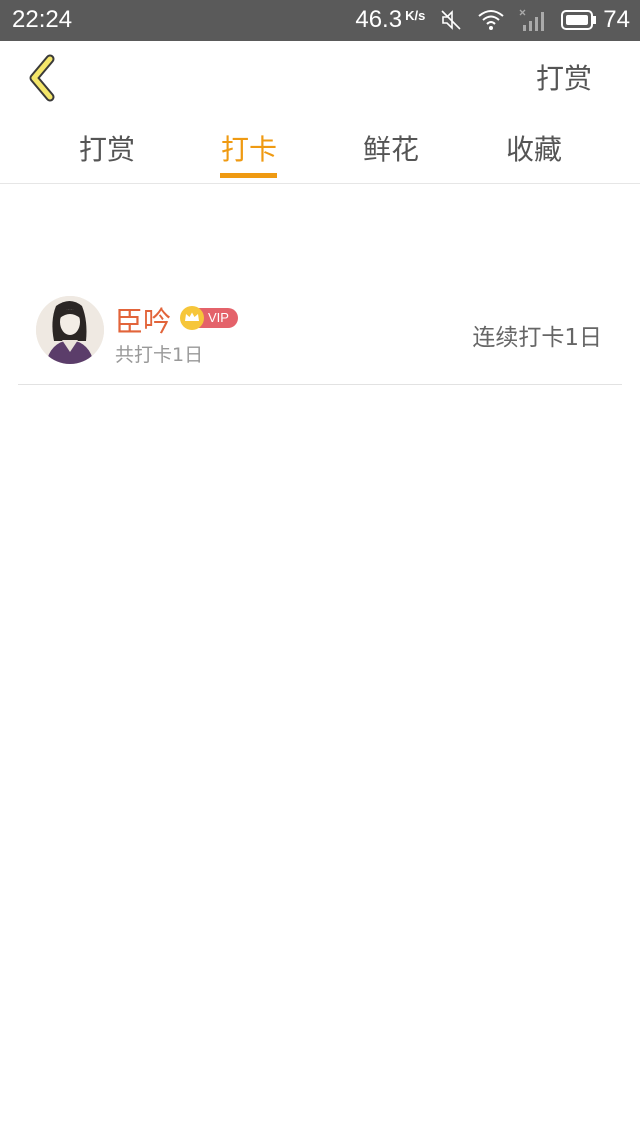 The image size is (640, 1138). What do you see at coordinates (320, 151) in the screenshot?
I see `tab-bar: 打赏 打卡 鲜花 收藏` at bounding box center [320, 151].